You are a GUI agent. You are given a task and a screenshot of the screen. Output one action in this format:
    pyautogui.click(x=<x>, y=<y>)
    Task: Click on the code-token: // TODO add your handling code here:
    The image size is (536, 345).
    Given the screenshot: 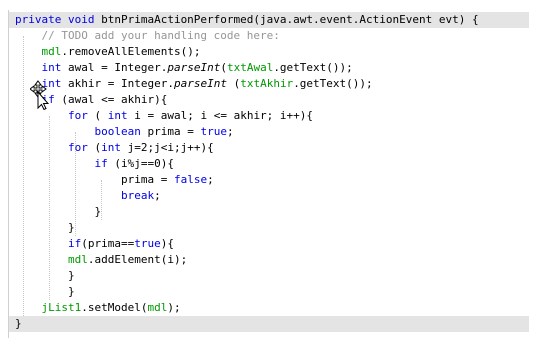 What is the action you would take?
    pyautogui.click(x=147, y=35)
    